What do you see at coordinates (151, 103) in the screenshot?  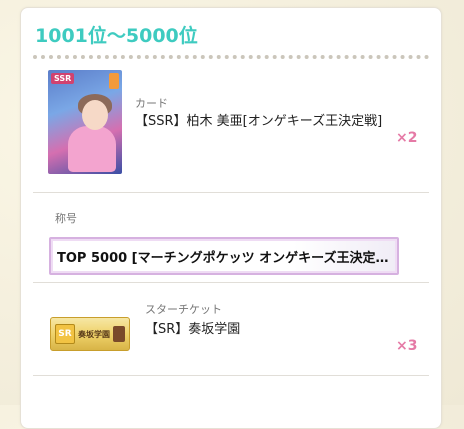 I see `card-type-label: カード` at bounding box center [151, 103].